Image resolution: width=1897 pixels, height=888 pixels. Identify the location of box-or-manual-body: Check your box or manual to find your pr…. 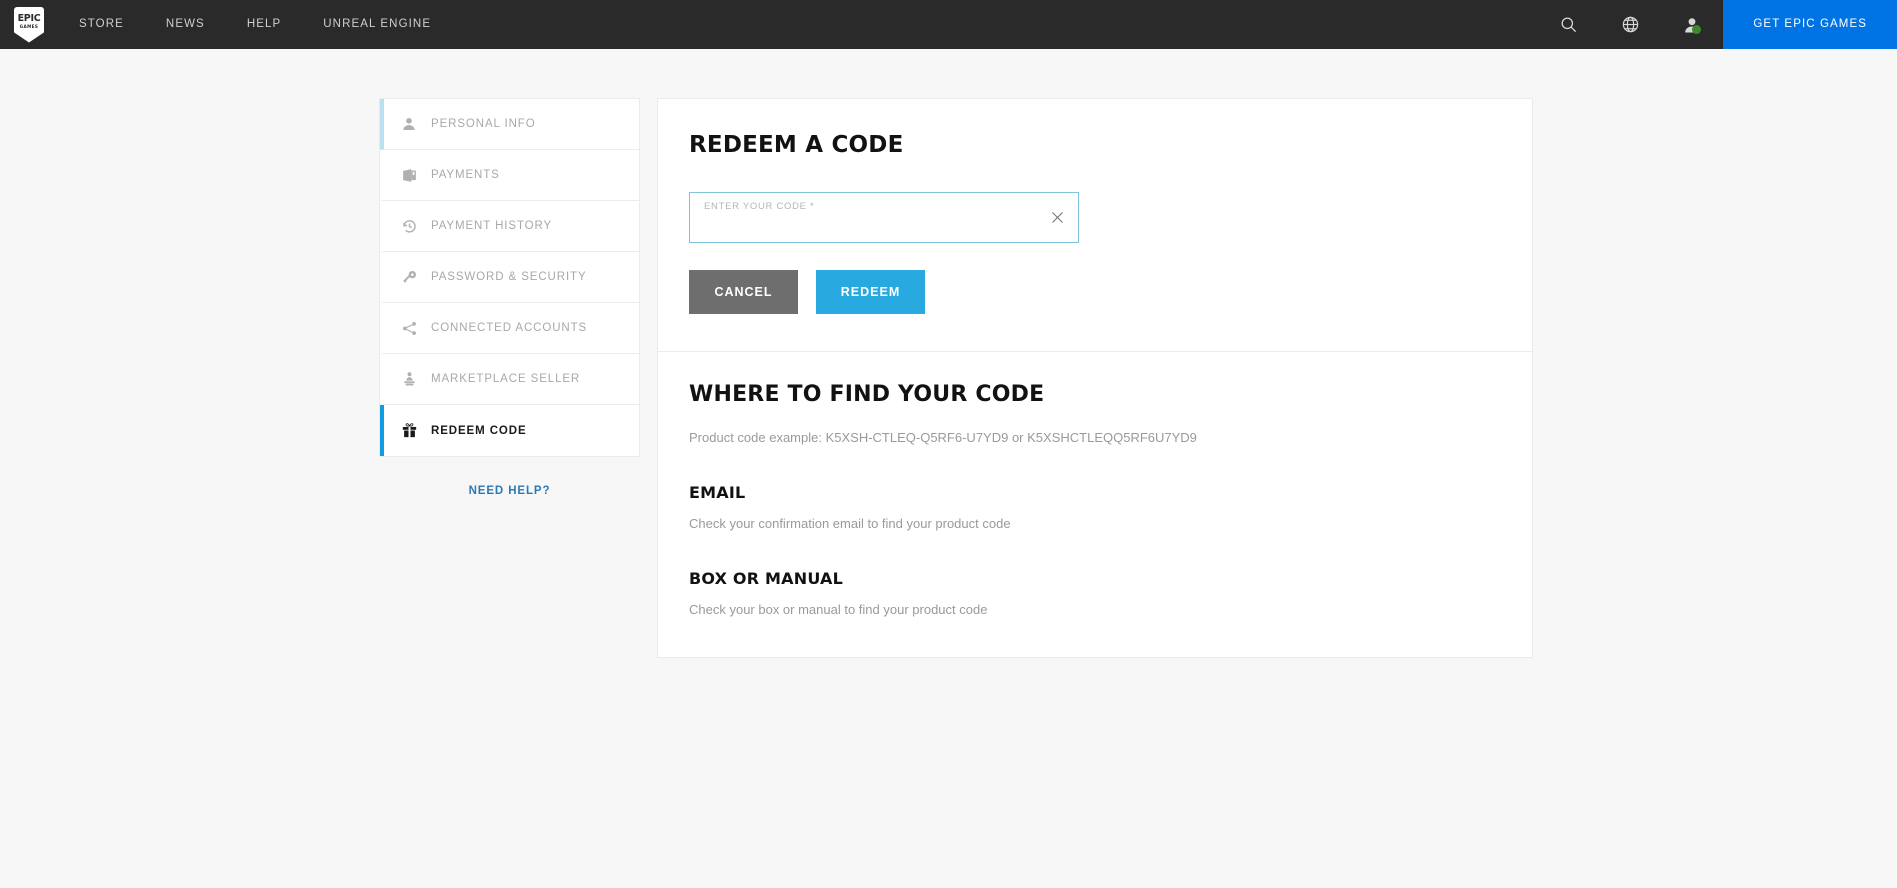
(838, 609).